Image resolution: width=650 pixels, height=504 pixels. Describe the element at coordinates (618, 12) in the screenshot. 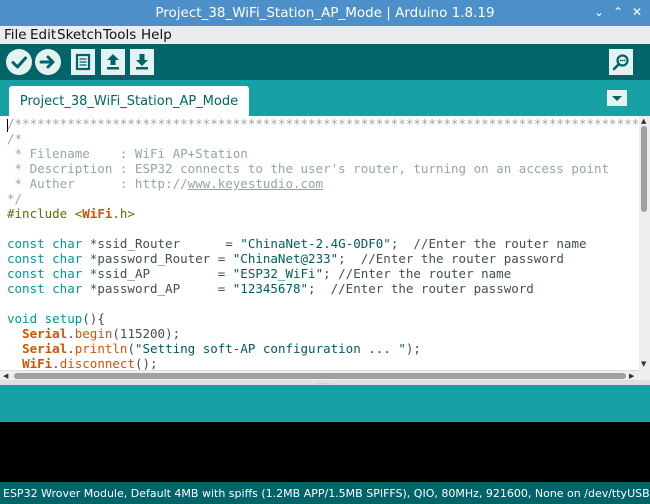

I see `maximize-button: ⌃` at that location.